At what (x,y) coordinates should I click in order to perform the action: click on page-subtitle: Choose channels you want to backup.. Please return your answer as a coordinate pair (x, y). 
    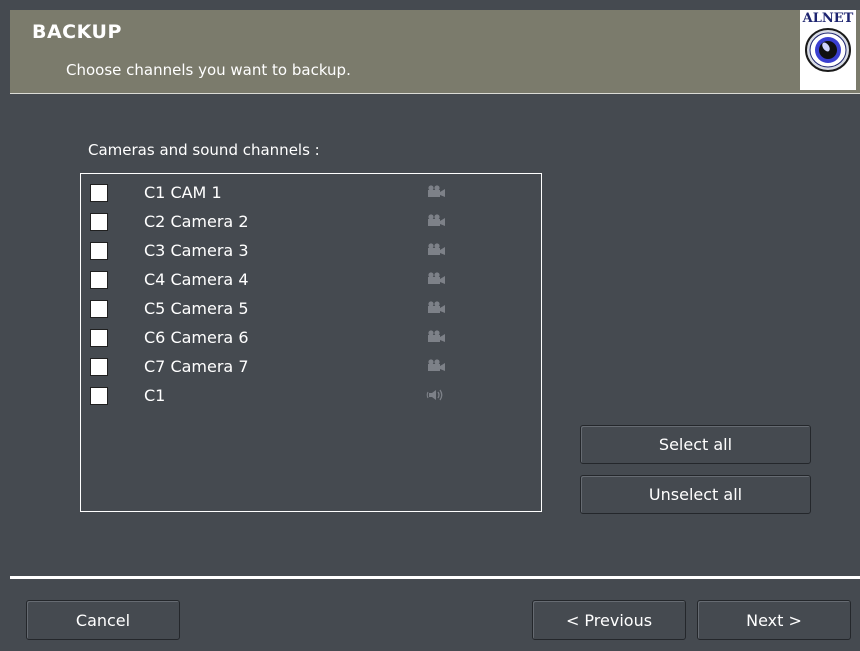
    Looking at the image, I should click on (208, 70).